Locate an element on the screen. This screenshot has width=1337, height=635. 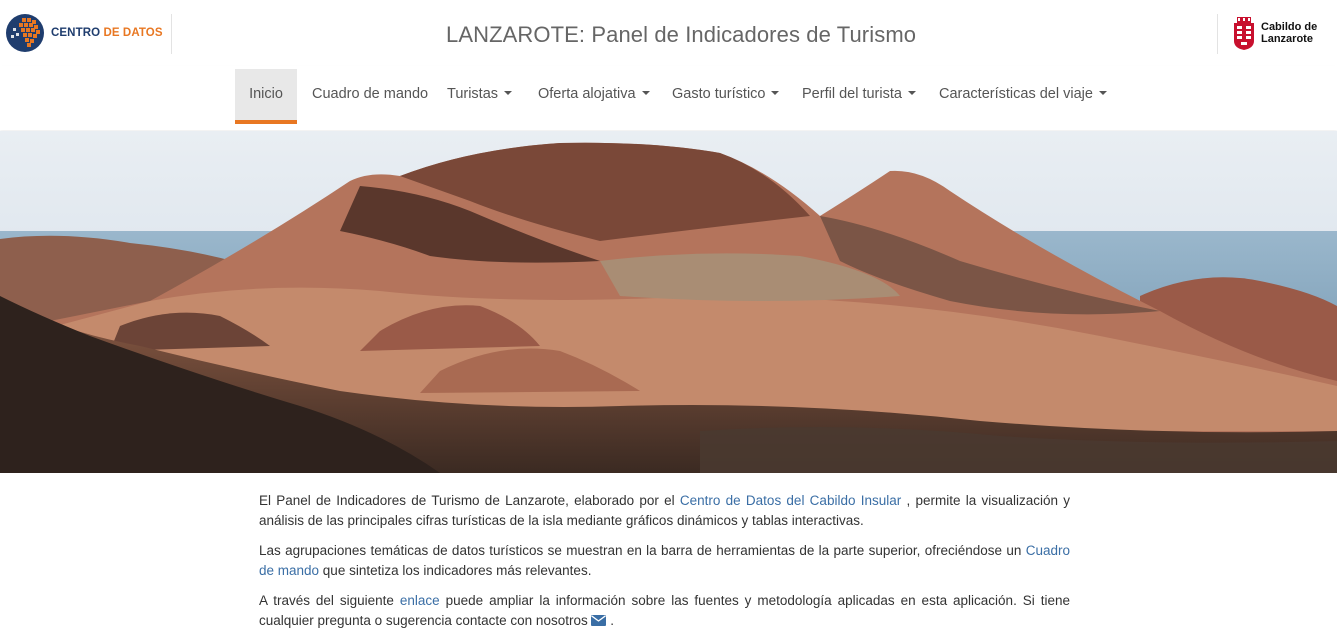
cabildo-text-line2: Lanzarote is located at coordinates (1287, 39).